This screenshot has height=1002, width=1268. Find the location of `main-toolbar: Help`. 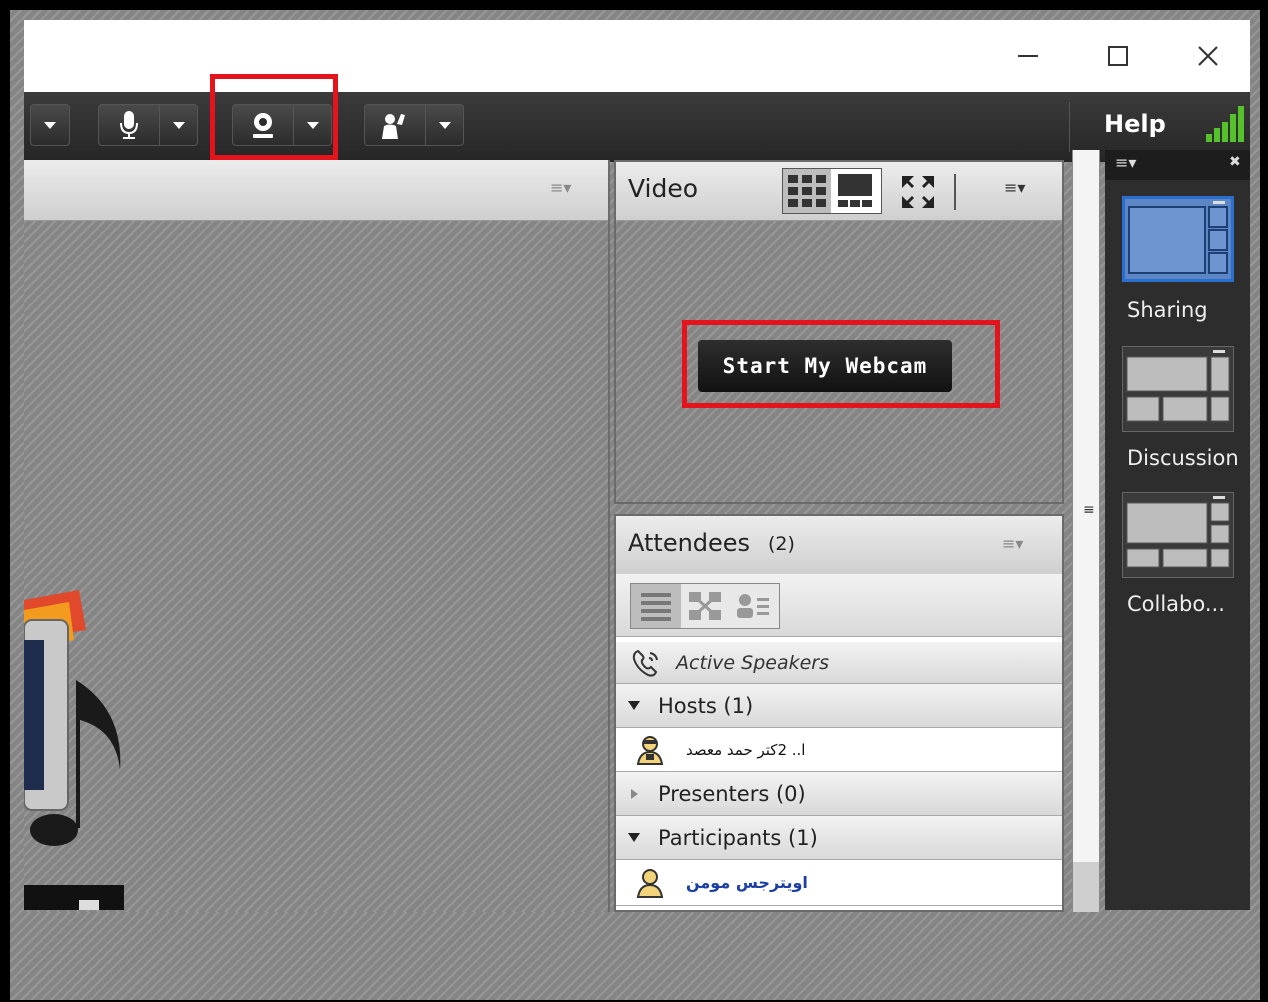

main-toolbar: Help is located at coordinates (637, 127).